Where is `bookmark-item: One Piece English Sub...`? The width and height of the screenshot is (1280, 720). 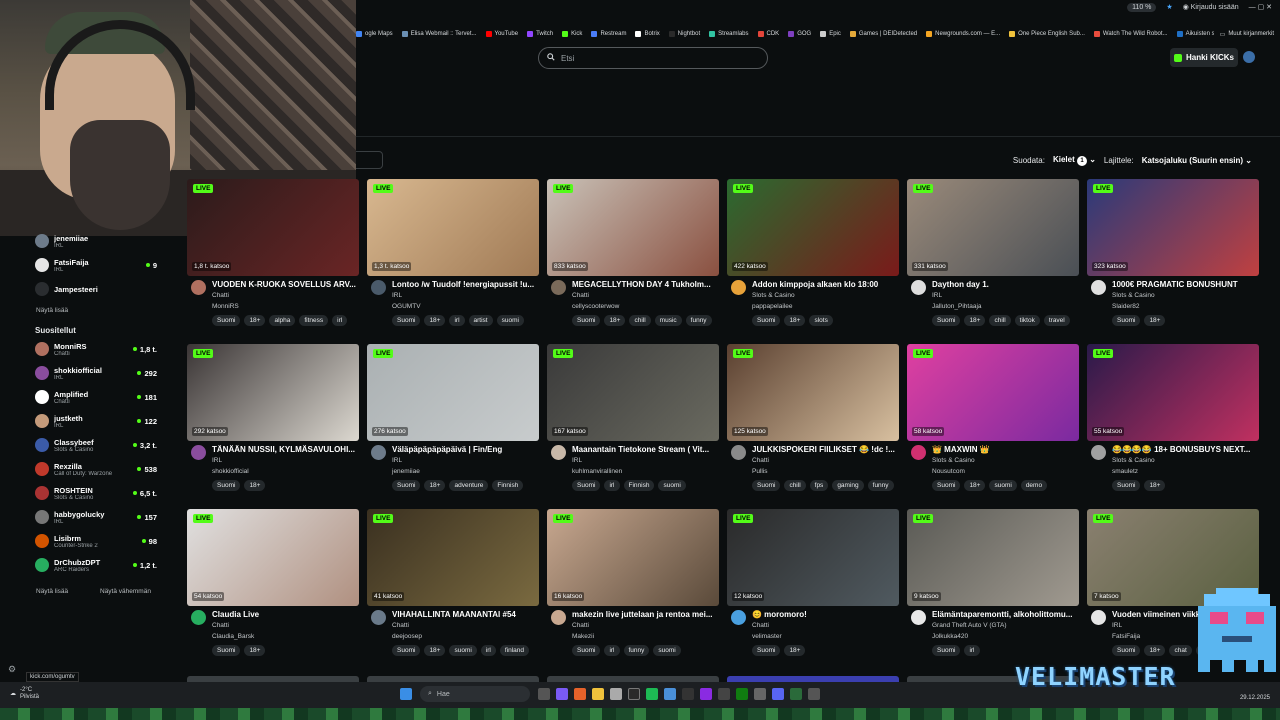
bookmark-item: One Piece English Sub... is located at coordinates (1047, 34).